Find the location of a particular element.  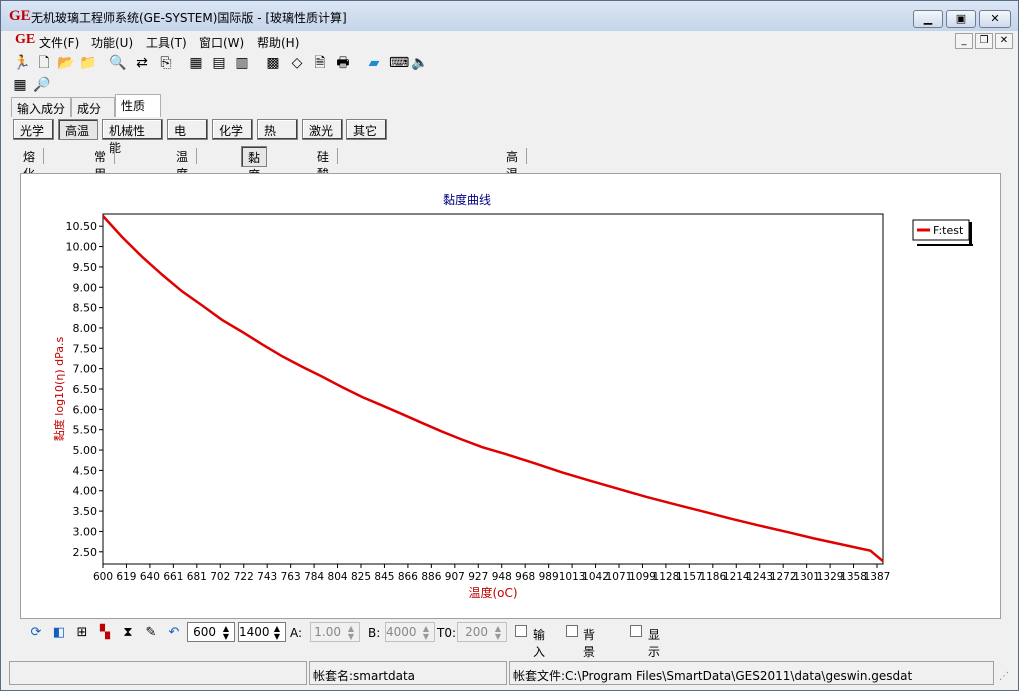

a-spinner: 1.00 ▲ ▼ is located at coordinates (335, 632).